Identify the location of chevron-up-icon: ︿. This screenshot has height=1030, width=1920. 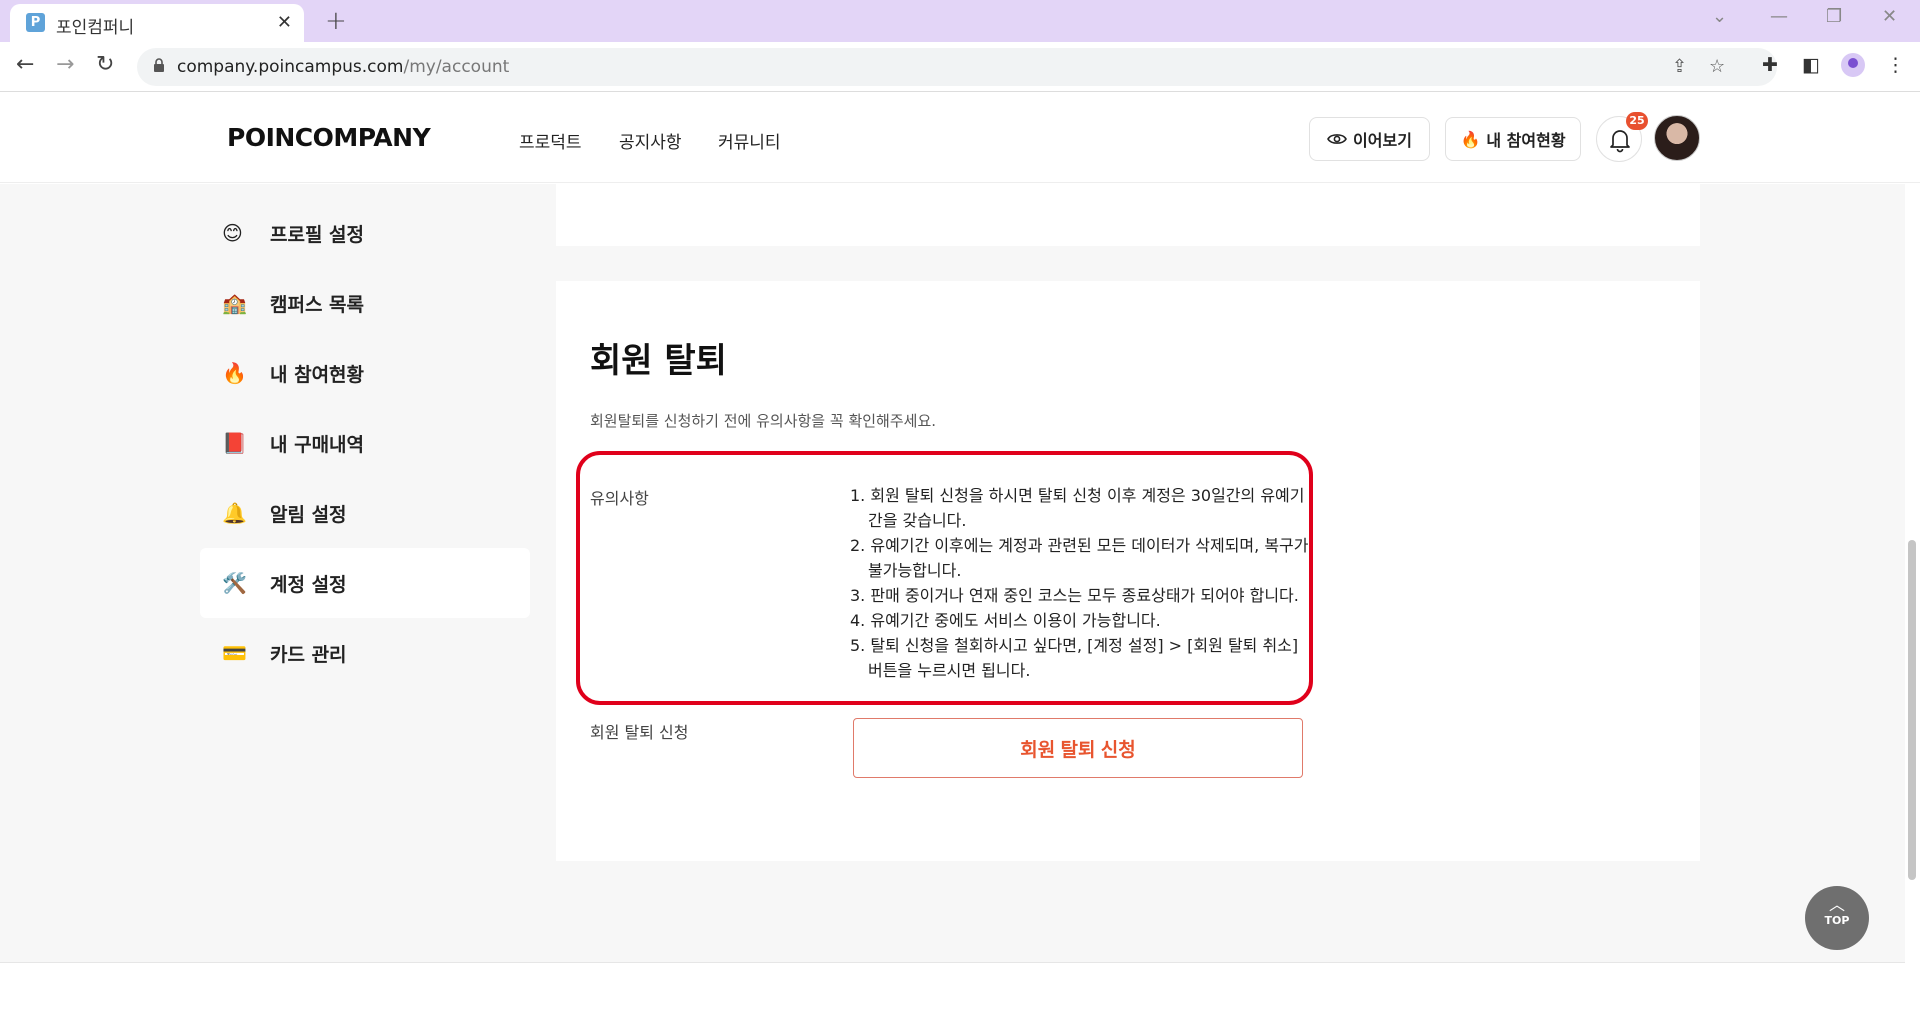
(1836, 904).